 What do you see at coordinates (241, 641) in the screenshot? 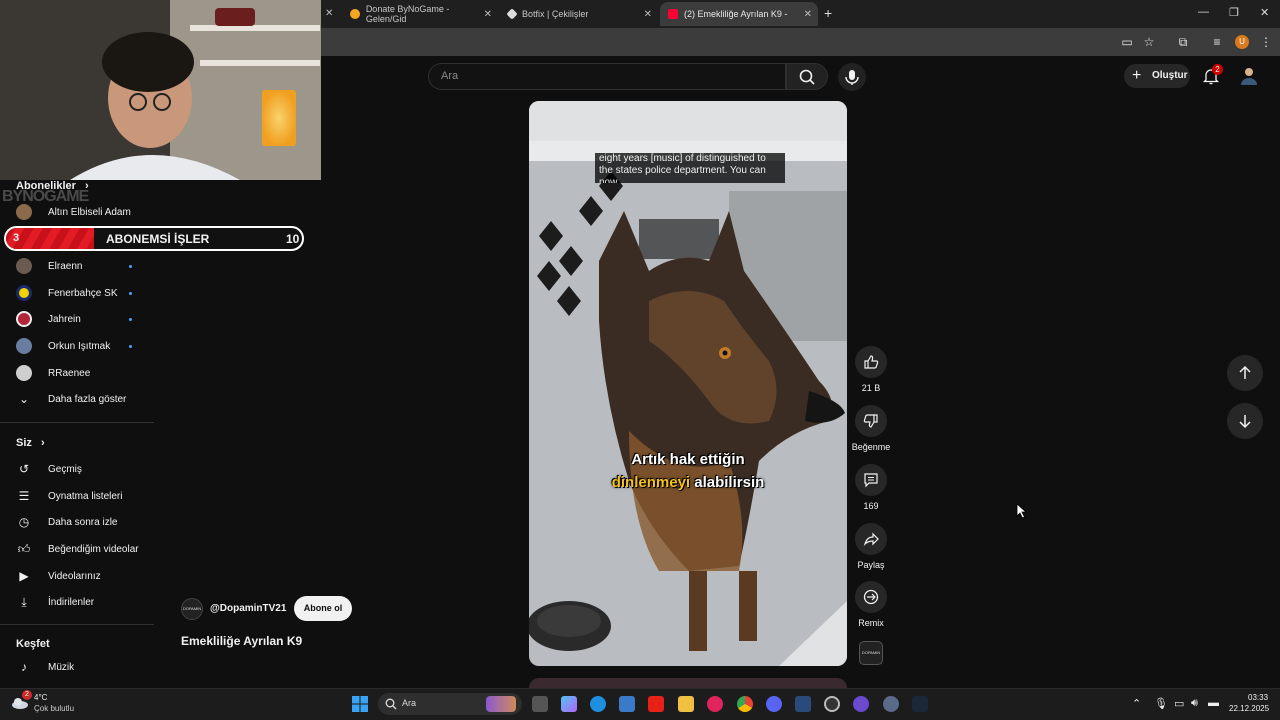
I see `short-title: Emekliliğe Ayrılan K9` at bounding box center [241, 641].